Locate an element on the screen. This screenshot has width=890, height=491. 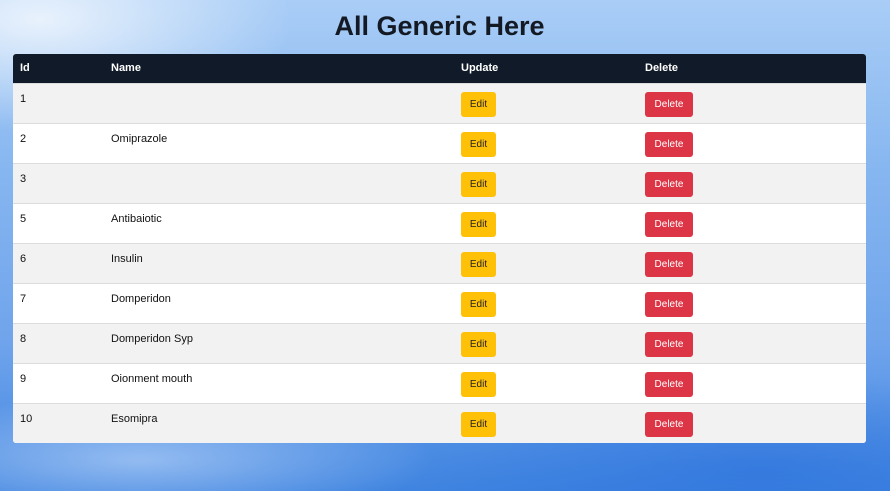
table-row: 10 Esomipra Edit Delete is located at coordinates (439, 423).